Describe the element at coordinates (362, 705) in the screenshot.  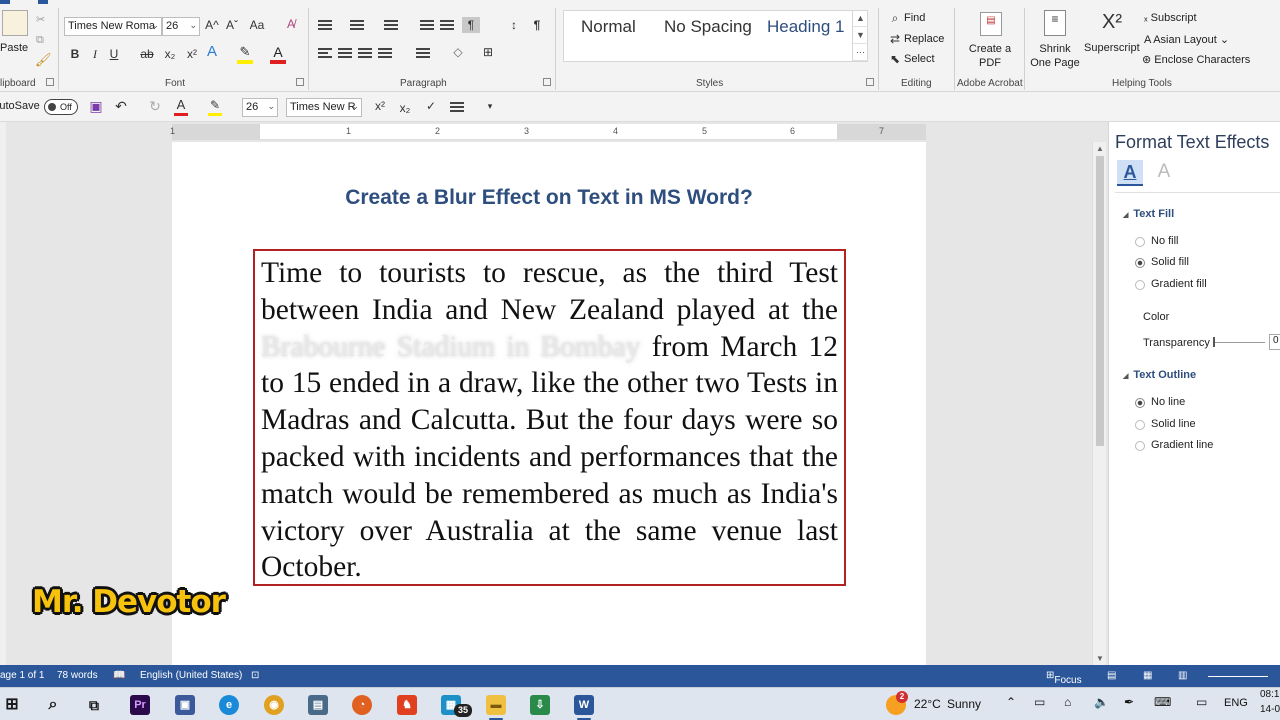
I see `firefox-icon: ◔` at that location.